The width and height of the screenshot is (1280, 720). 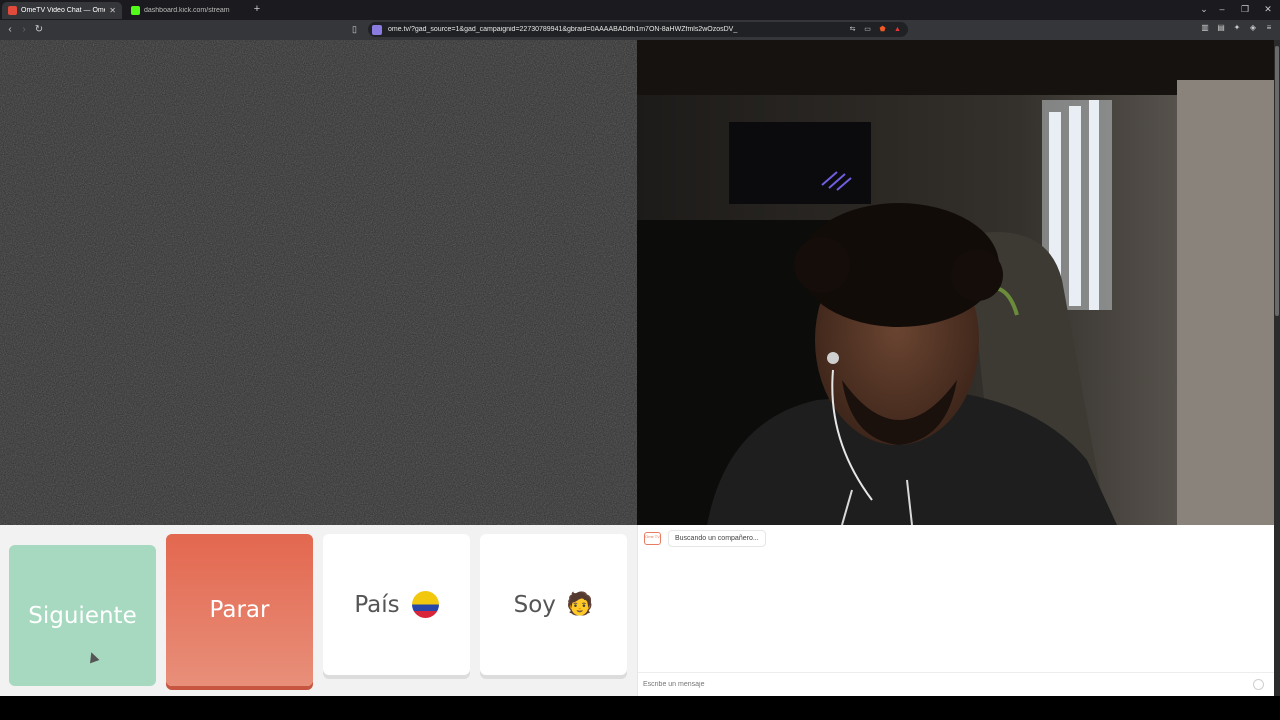 What do you see at coordinates (377, 29) in the screenshot?
I see `site-info-icon` at bounding box center [377, 29].